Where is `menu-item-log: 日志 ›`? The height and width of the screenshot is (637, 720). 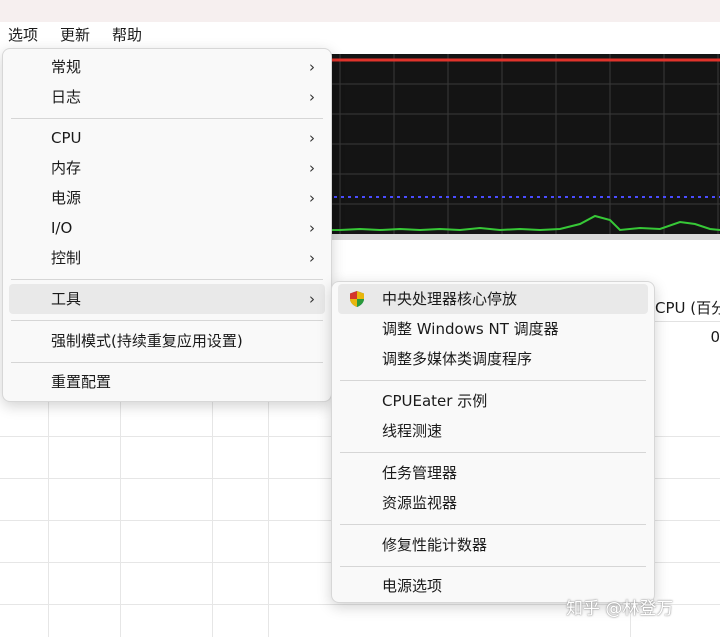
menu-item-log: 日志 › is located at coordinates (167, 97).